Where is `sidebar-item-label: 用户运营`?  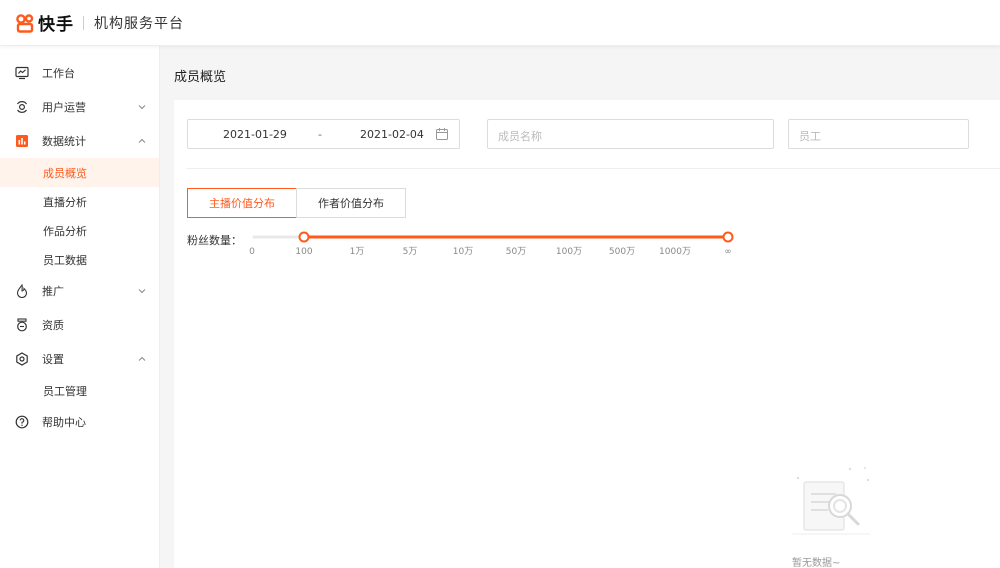
sidebar-item-label: 用户运营 is located at coordinates (64, 107).